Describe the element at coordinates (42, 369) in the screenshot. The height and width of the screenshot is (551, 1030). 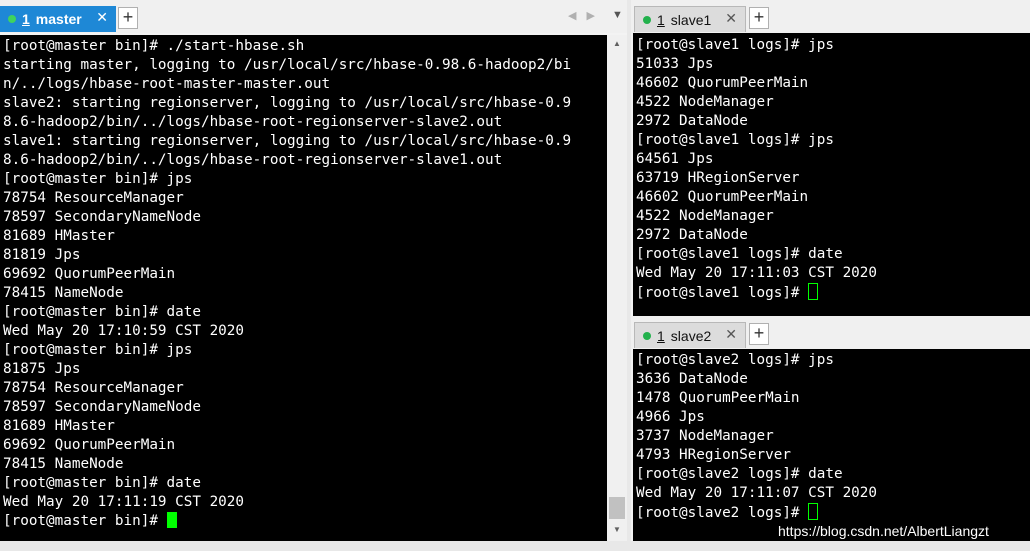
I see `terminal-line: 81875 Jps` at that location.